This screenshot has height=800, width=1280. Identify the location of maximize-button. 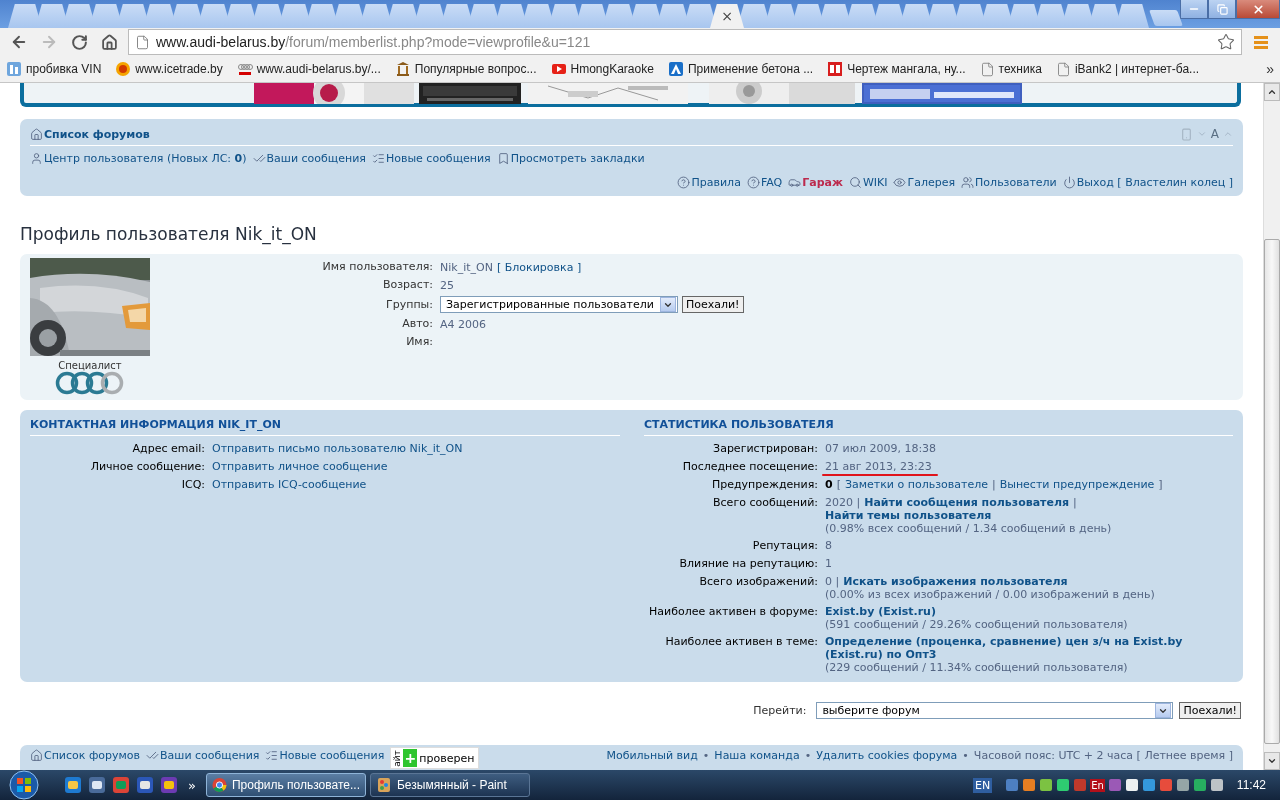
(1222, 9).